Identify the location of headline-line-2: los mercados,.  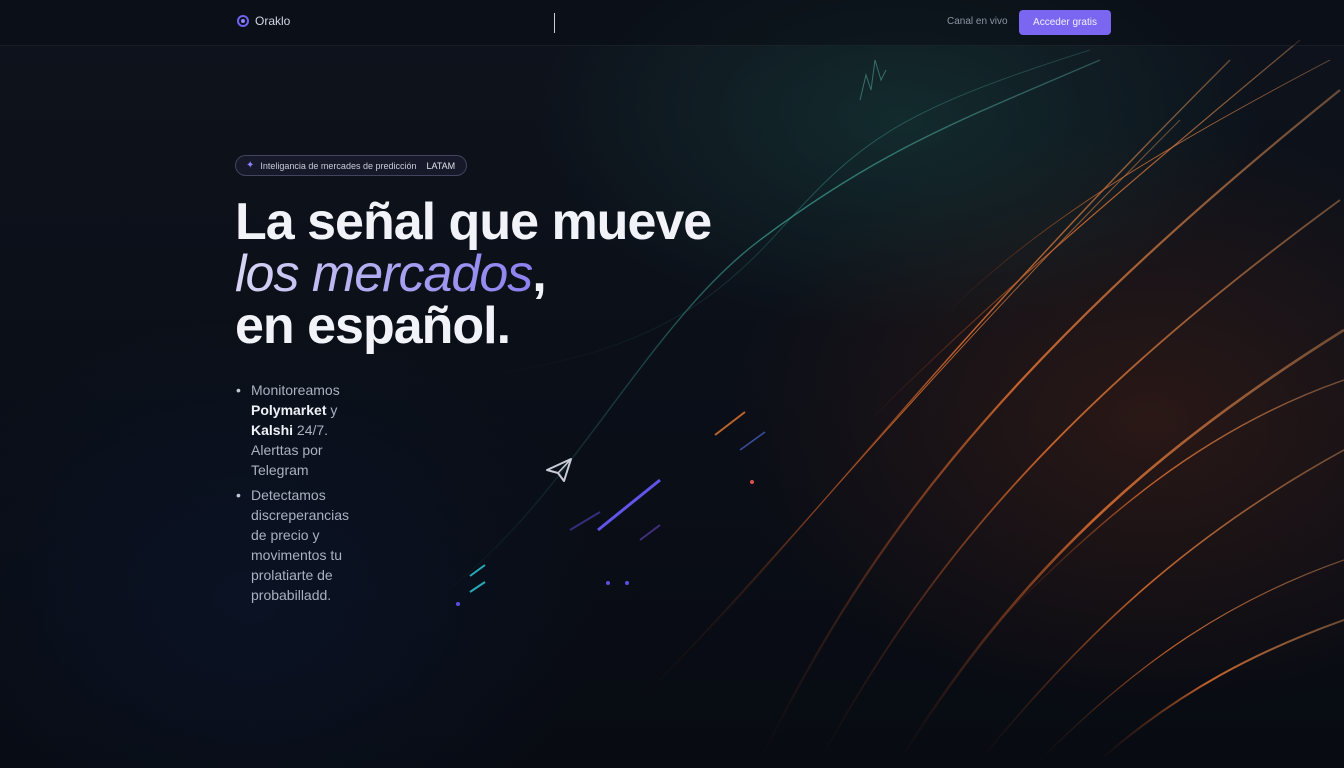
(473, 274).